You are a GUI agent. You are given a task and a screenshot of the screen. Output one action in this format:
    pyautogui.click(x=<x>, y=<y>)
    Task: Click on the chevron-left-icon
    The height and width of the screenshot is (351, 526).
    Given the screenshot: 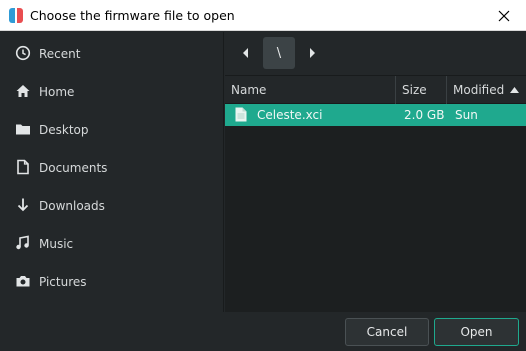 What is the action you would take?
    pyautogui.click(x=245, y=53)
    